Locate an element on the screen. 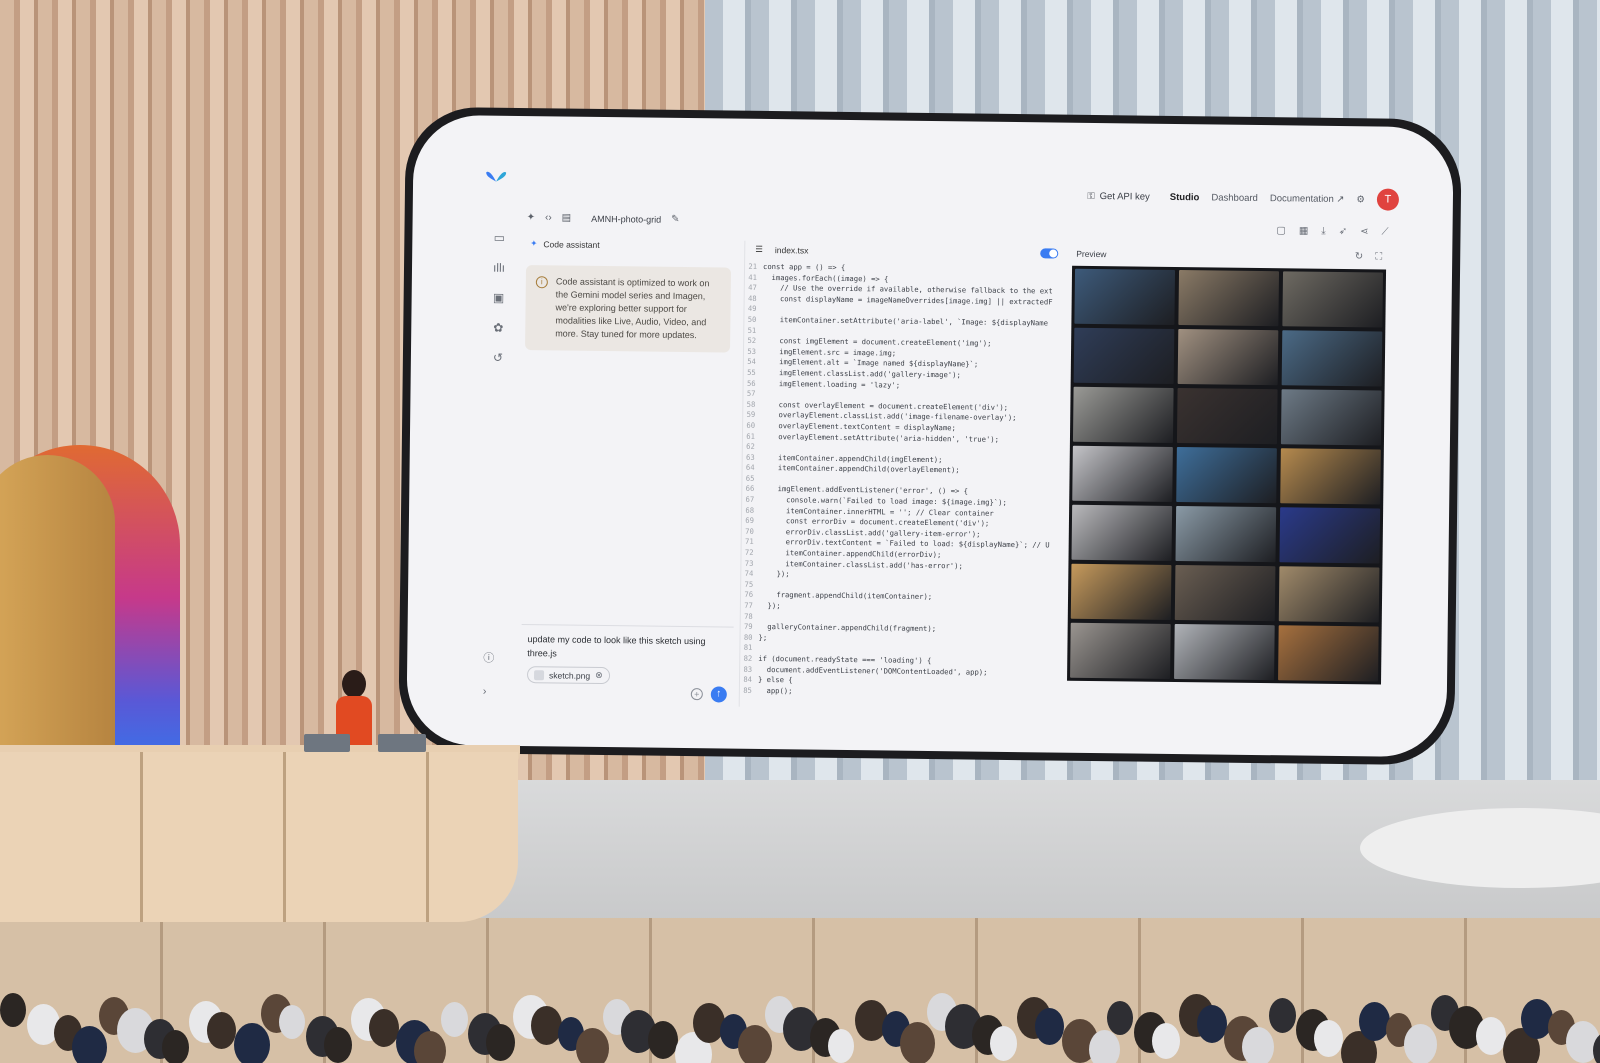 This screenshot has height=1063, width=1600. preview-title: Preview is located at coordinates (1091, 253).